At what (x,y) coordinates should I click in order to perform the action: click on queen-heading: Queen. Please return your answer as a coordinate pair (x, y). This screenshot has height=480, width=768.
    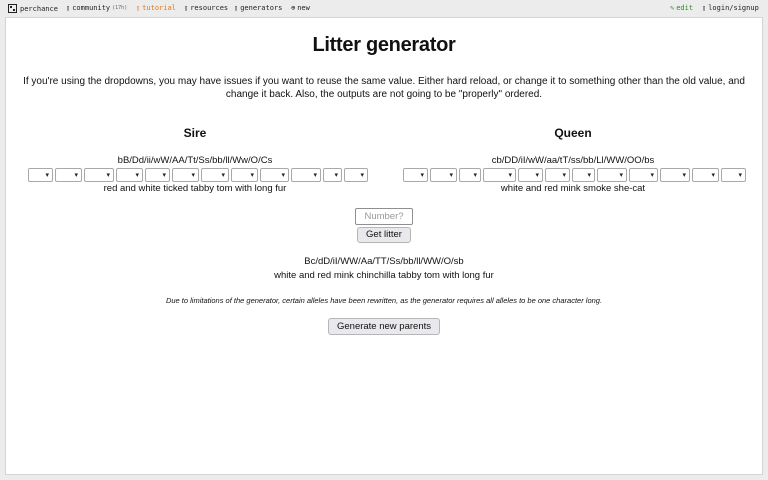
    Looking at the image, I should click on (573, 133).